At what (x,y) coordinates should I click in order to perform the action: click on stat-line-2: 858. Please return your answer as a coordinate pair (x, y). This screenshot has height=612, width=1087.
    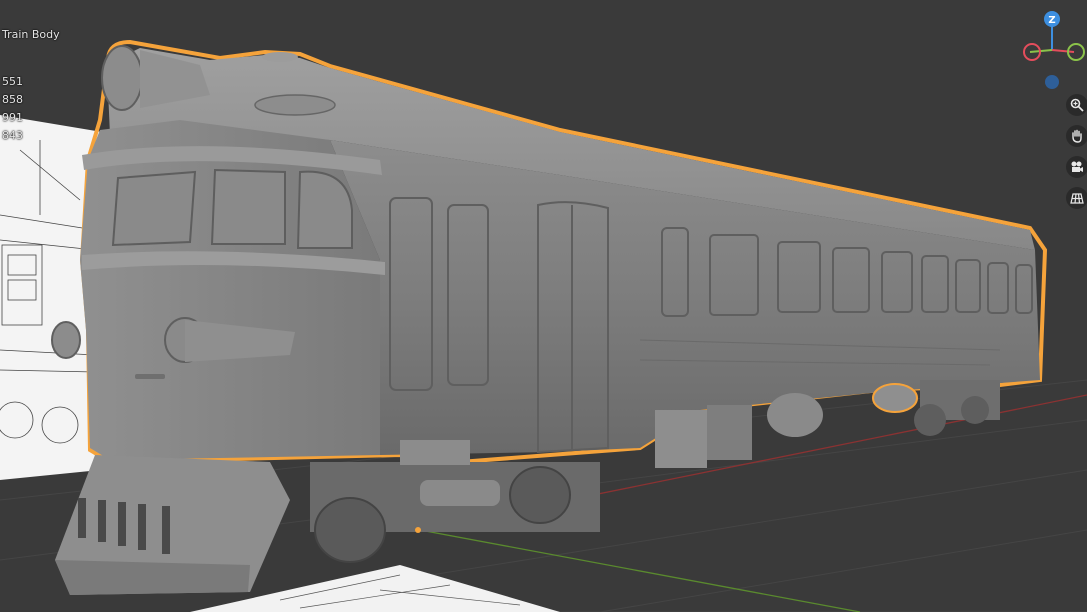
    Looking at the image, I should click on (12, 99).